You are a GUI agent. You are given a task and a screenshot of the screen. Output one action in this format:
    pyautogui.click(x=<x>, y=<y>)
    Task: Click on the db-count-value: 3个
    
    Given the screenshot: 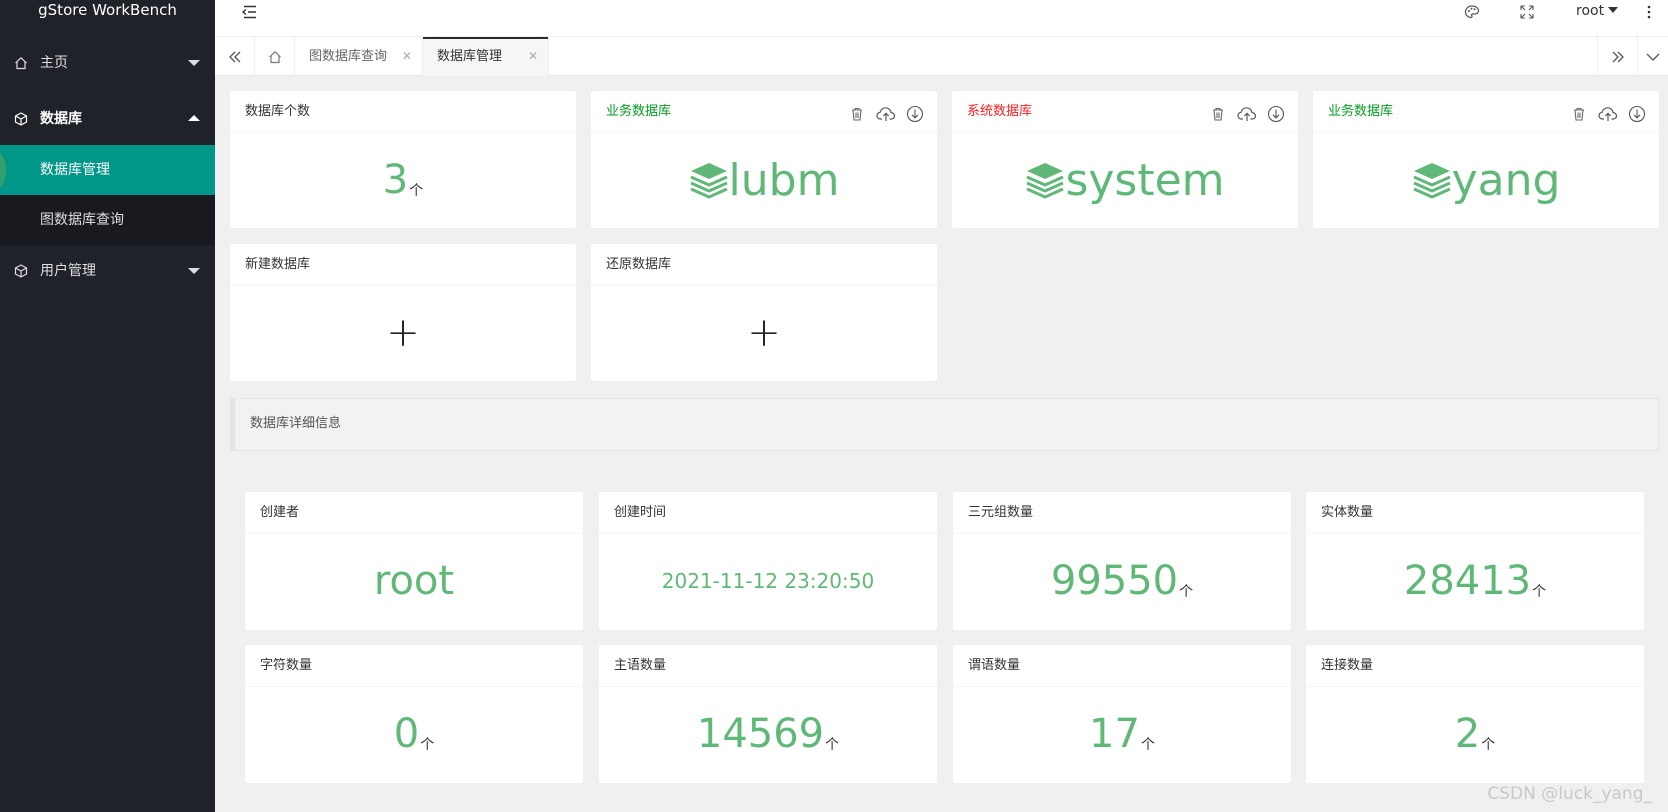 What is the action you would take?
    pyautogui.click(x=403, y=180)
    